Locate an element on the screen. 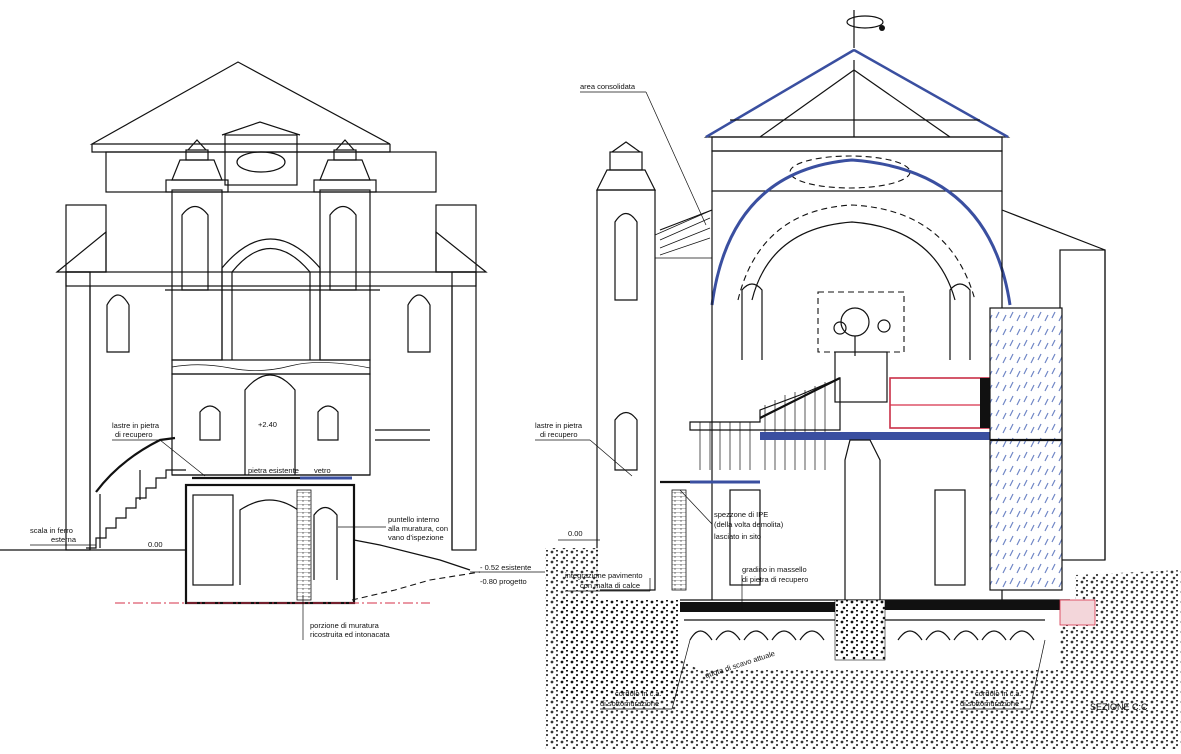 The width and height of the screenshot is (1181, 754). quota-esistente: - 0.52 esistente is located at coordinates (505, 567).